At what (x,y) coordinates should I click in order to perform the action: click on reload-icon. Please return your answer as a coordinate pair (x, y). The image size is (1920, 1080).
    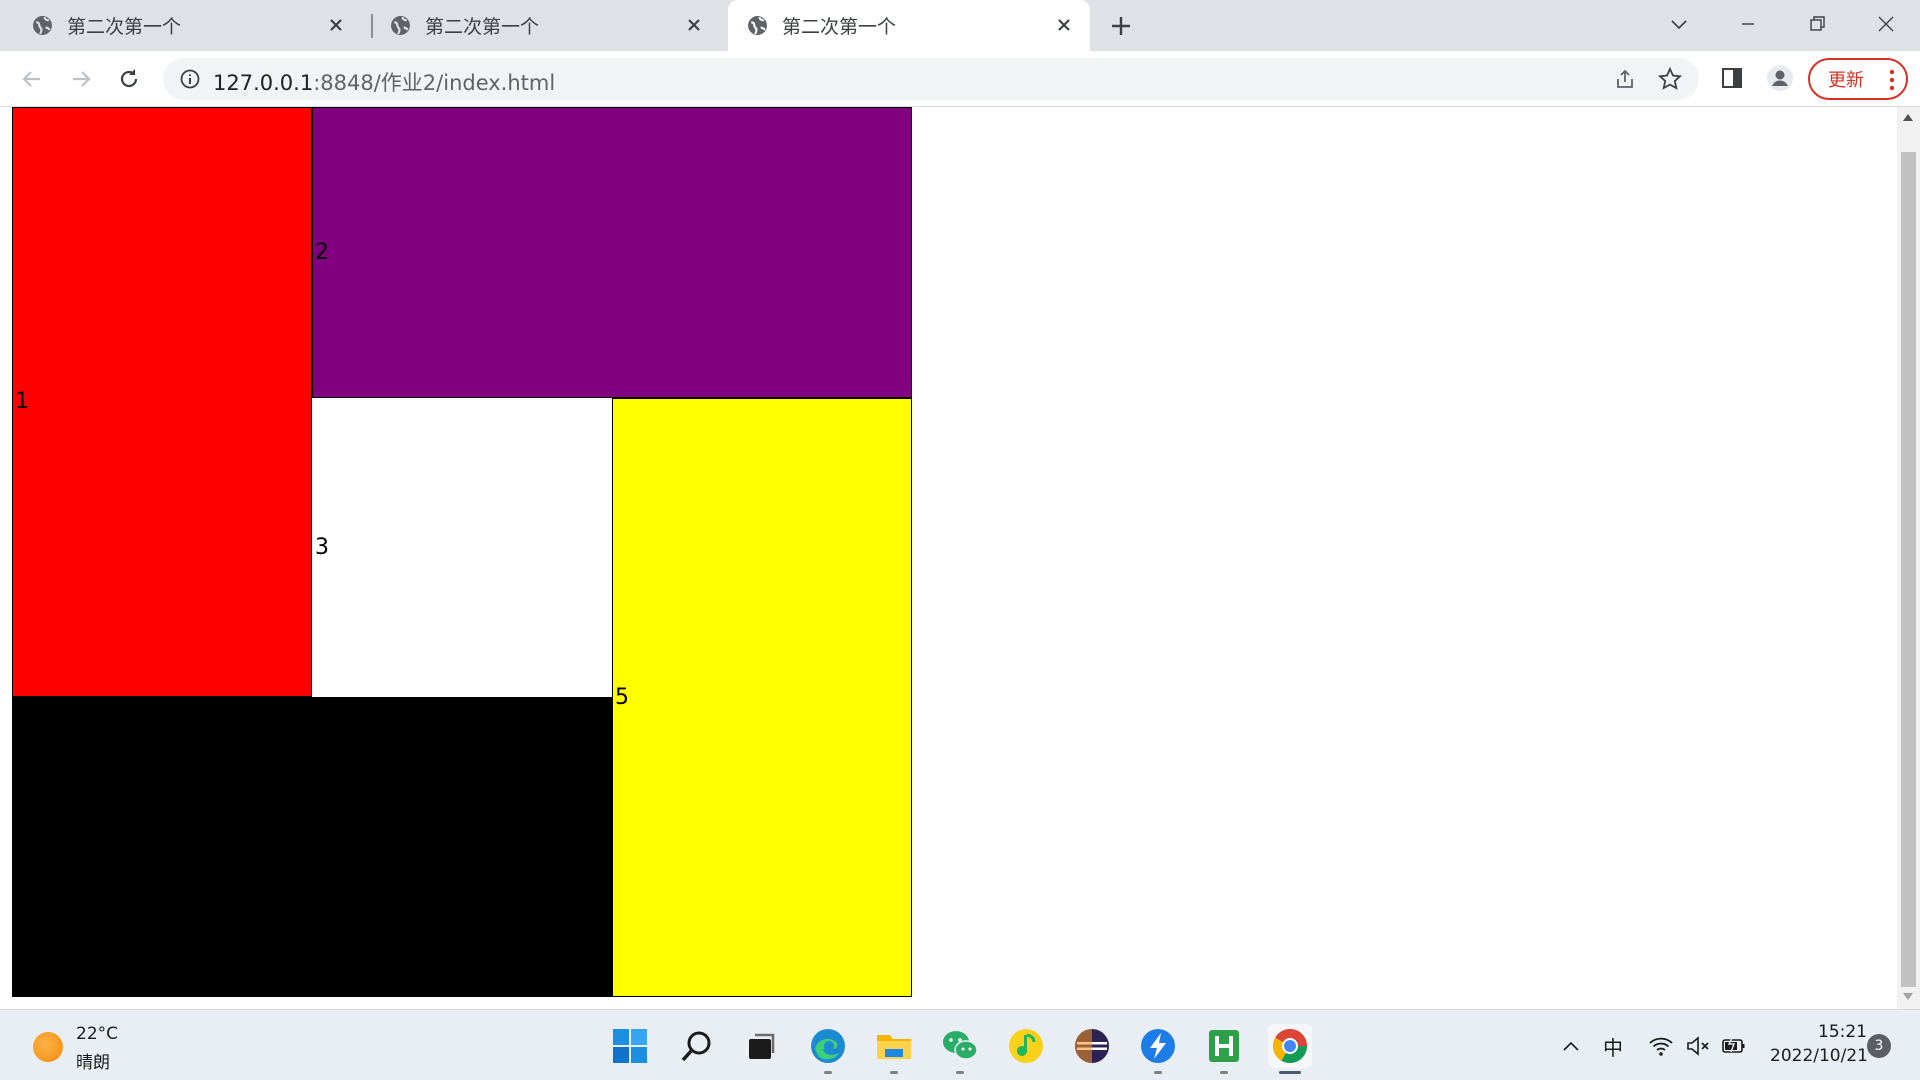
    Looking at the image, I should click on (129, 79).